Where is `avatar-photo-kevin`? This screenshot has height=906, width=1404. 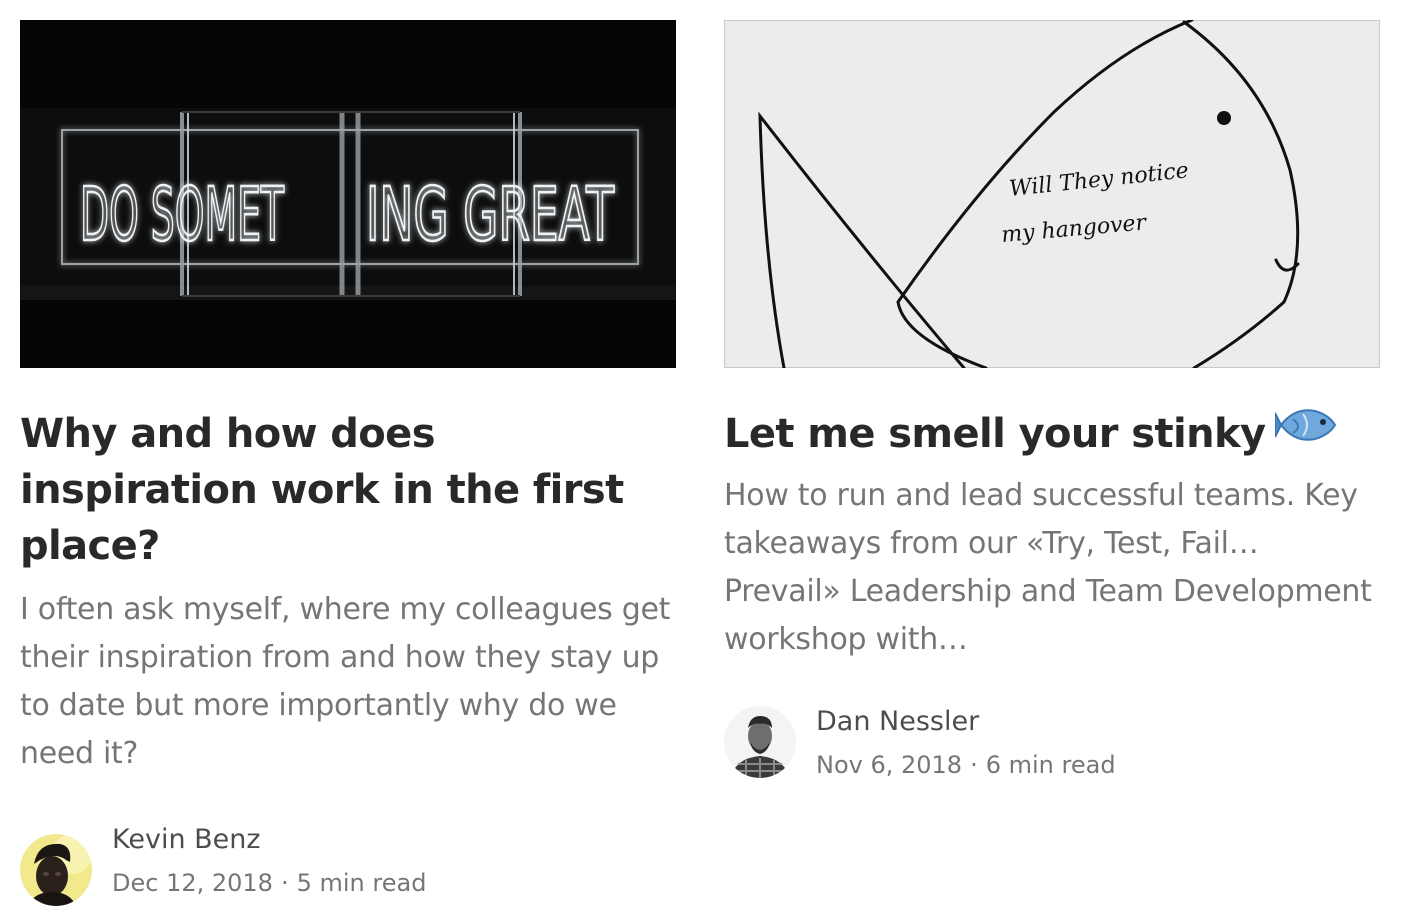
avatar-photo-kevin is located at coordinates (56, 870).